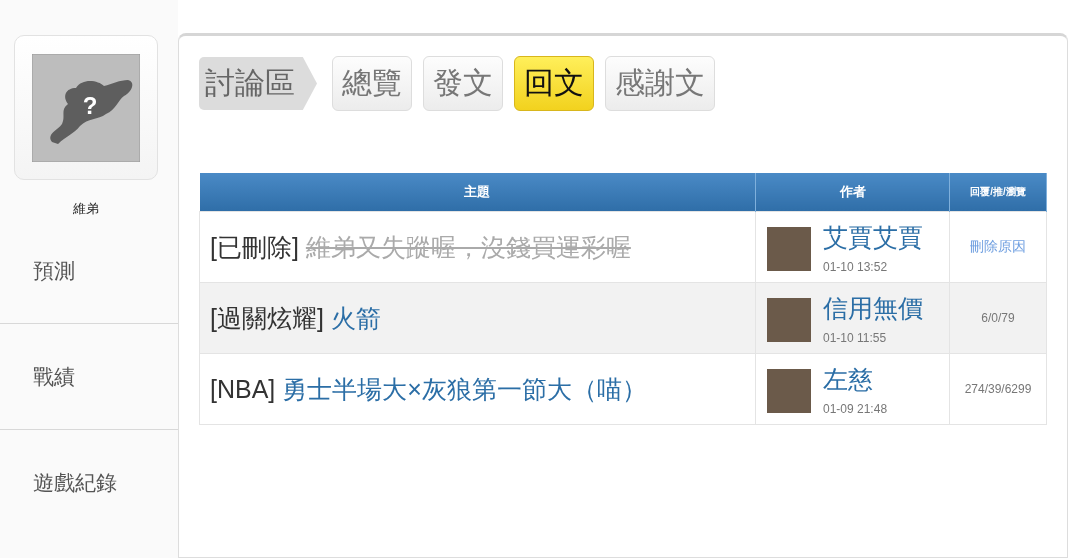  I want to click on stats-cell: 274/39/6299, so click(998, 389).